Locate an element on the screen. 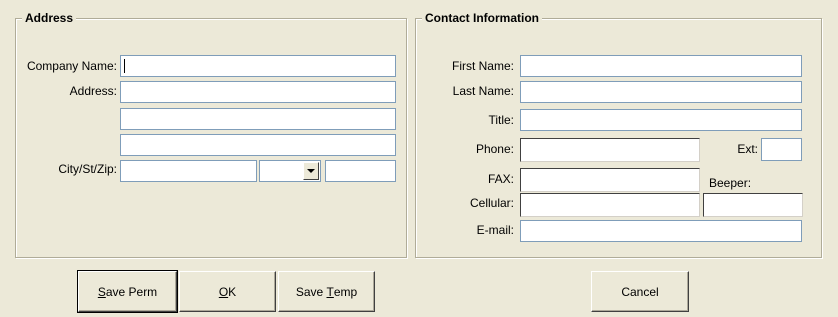 The image size is (838, 317). title-input is located at coordinates (661, 120).